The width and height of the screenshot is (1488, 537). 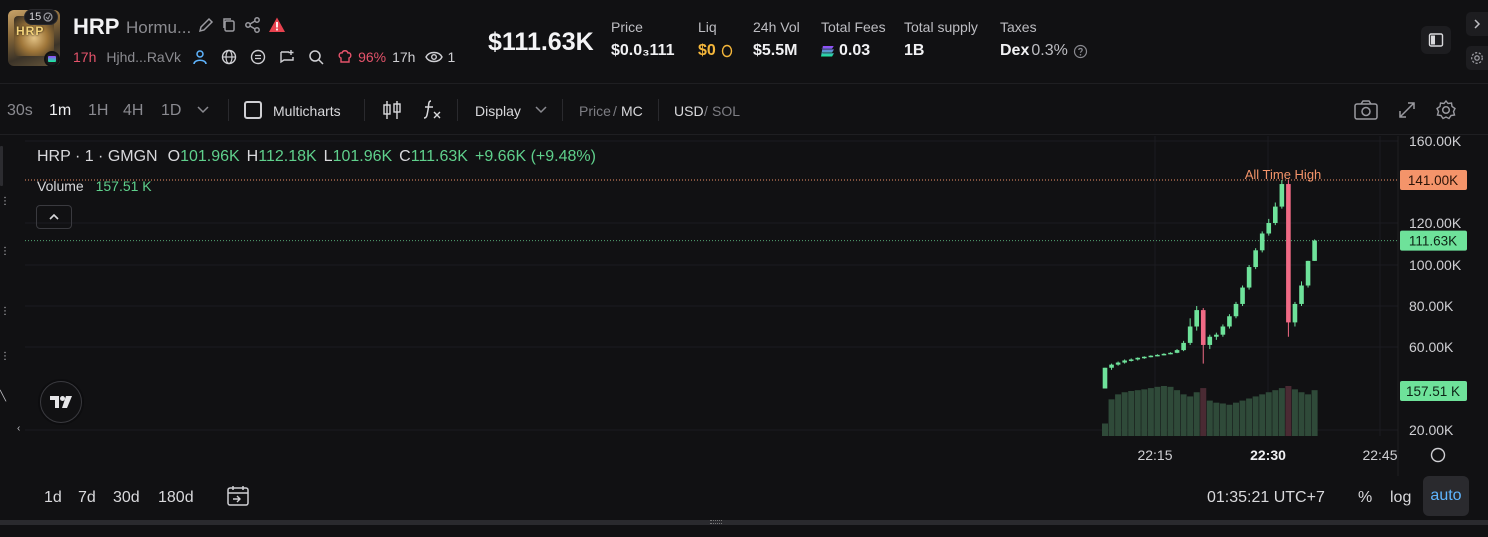 I want to click on legend-low-label: L, so click(x=328, y=156).